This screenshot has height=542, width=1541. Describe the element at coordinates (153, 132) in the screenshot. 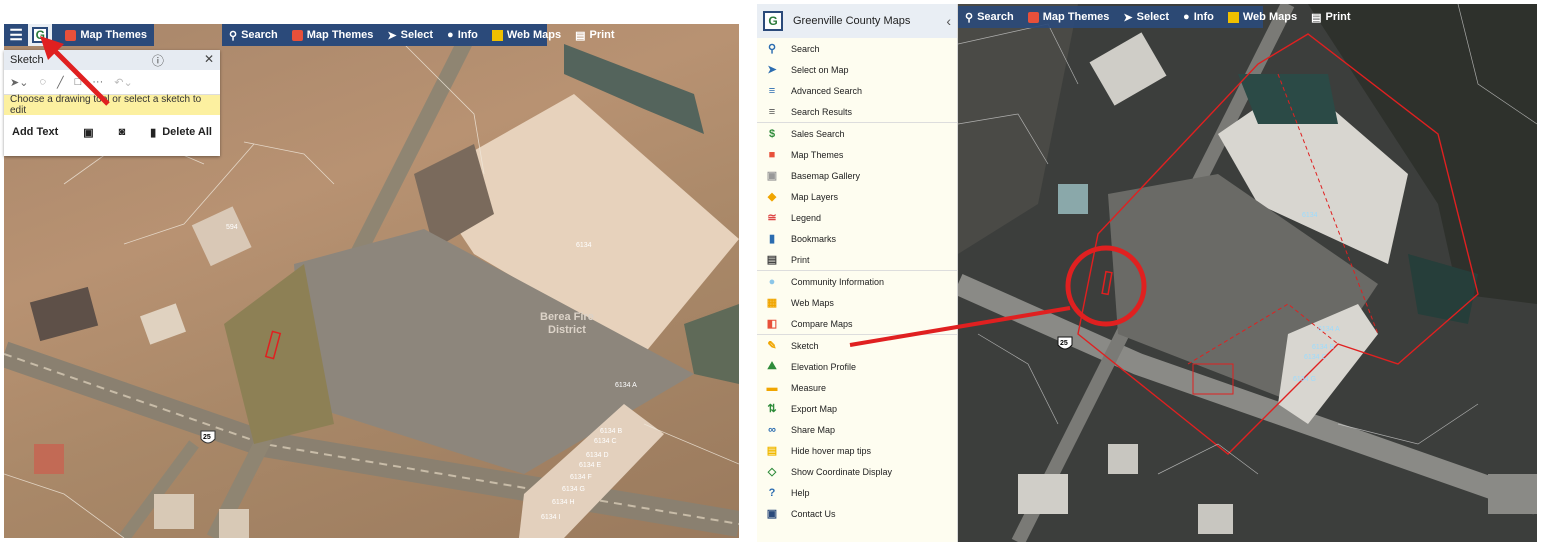

I see `trash-icon: ▮` at that location.